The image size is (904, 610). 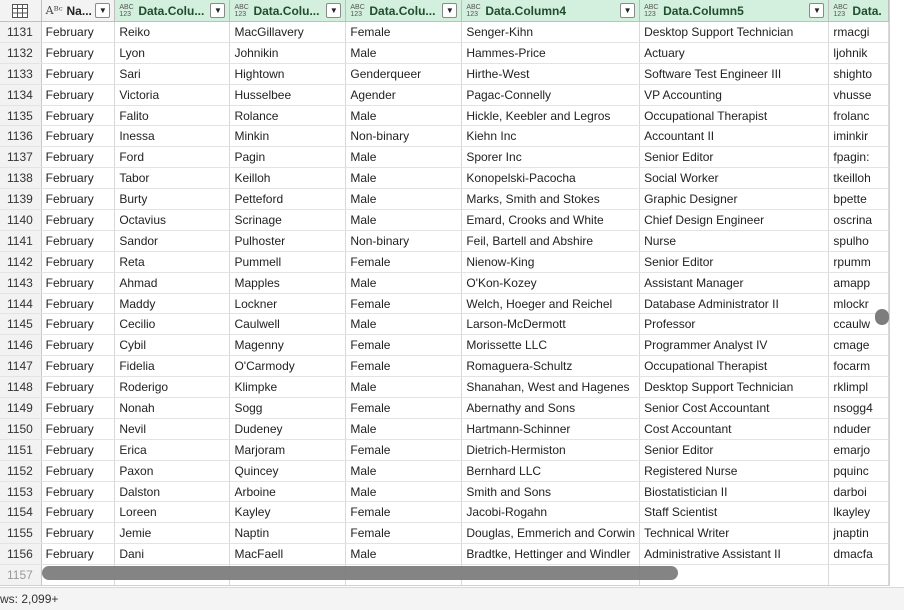 I want to click on table-cell: Hirthe-West, so click(x=551, y=74).